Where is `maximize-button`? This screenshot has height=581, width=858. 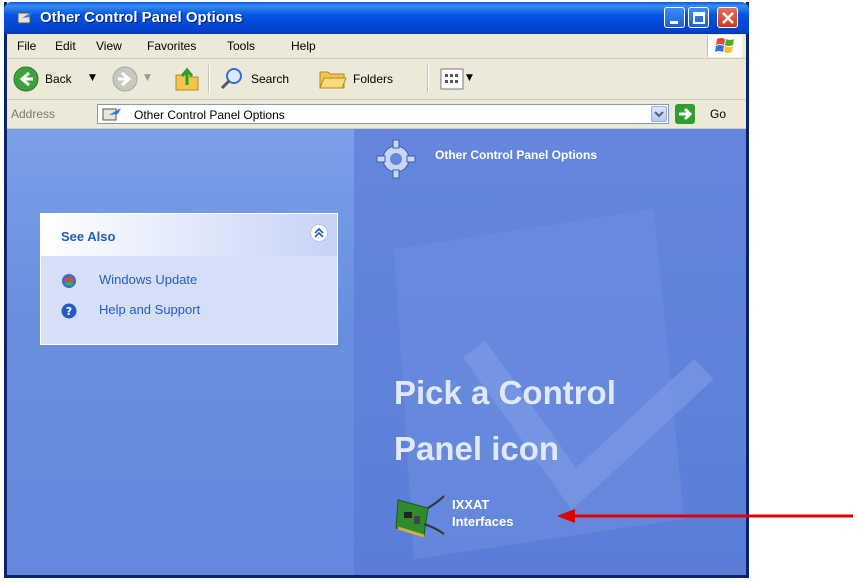 maximize-button is located at coordinates (698, 17).